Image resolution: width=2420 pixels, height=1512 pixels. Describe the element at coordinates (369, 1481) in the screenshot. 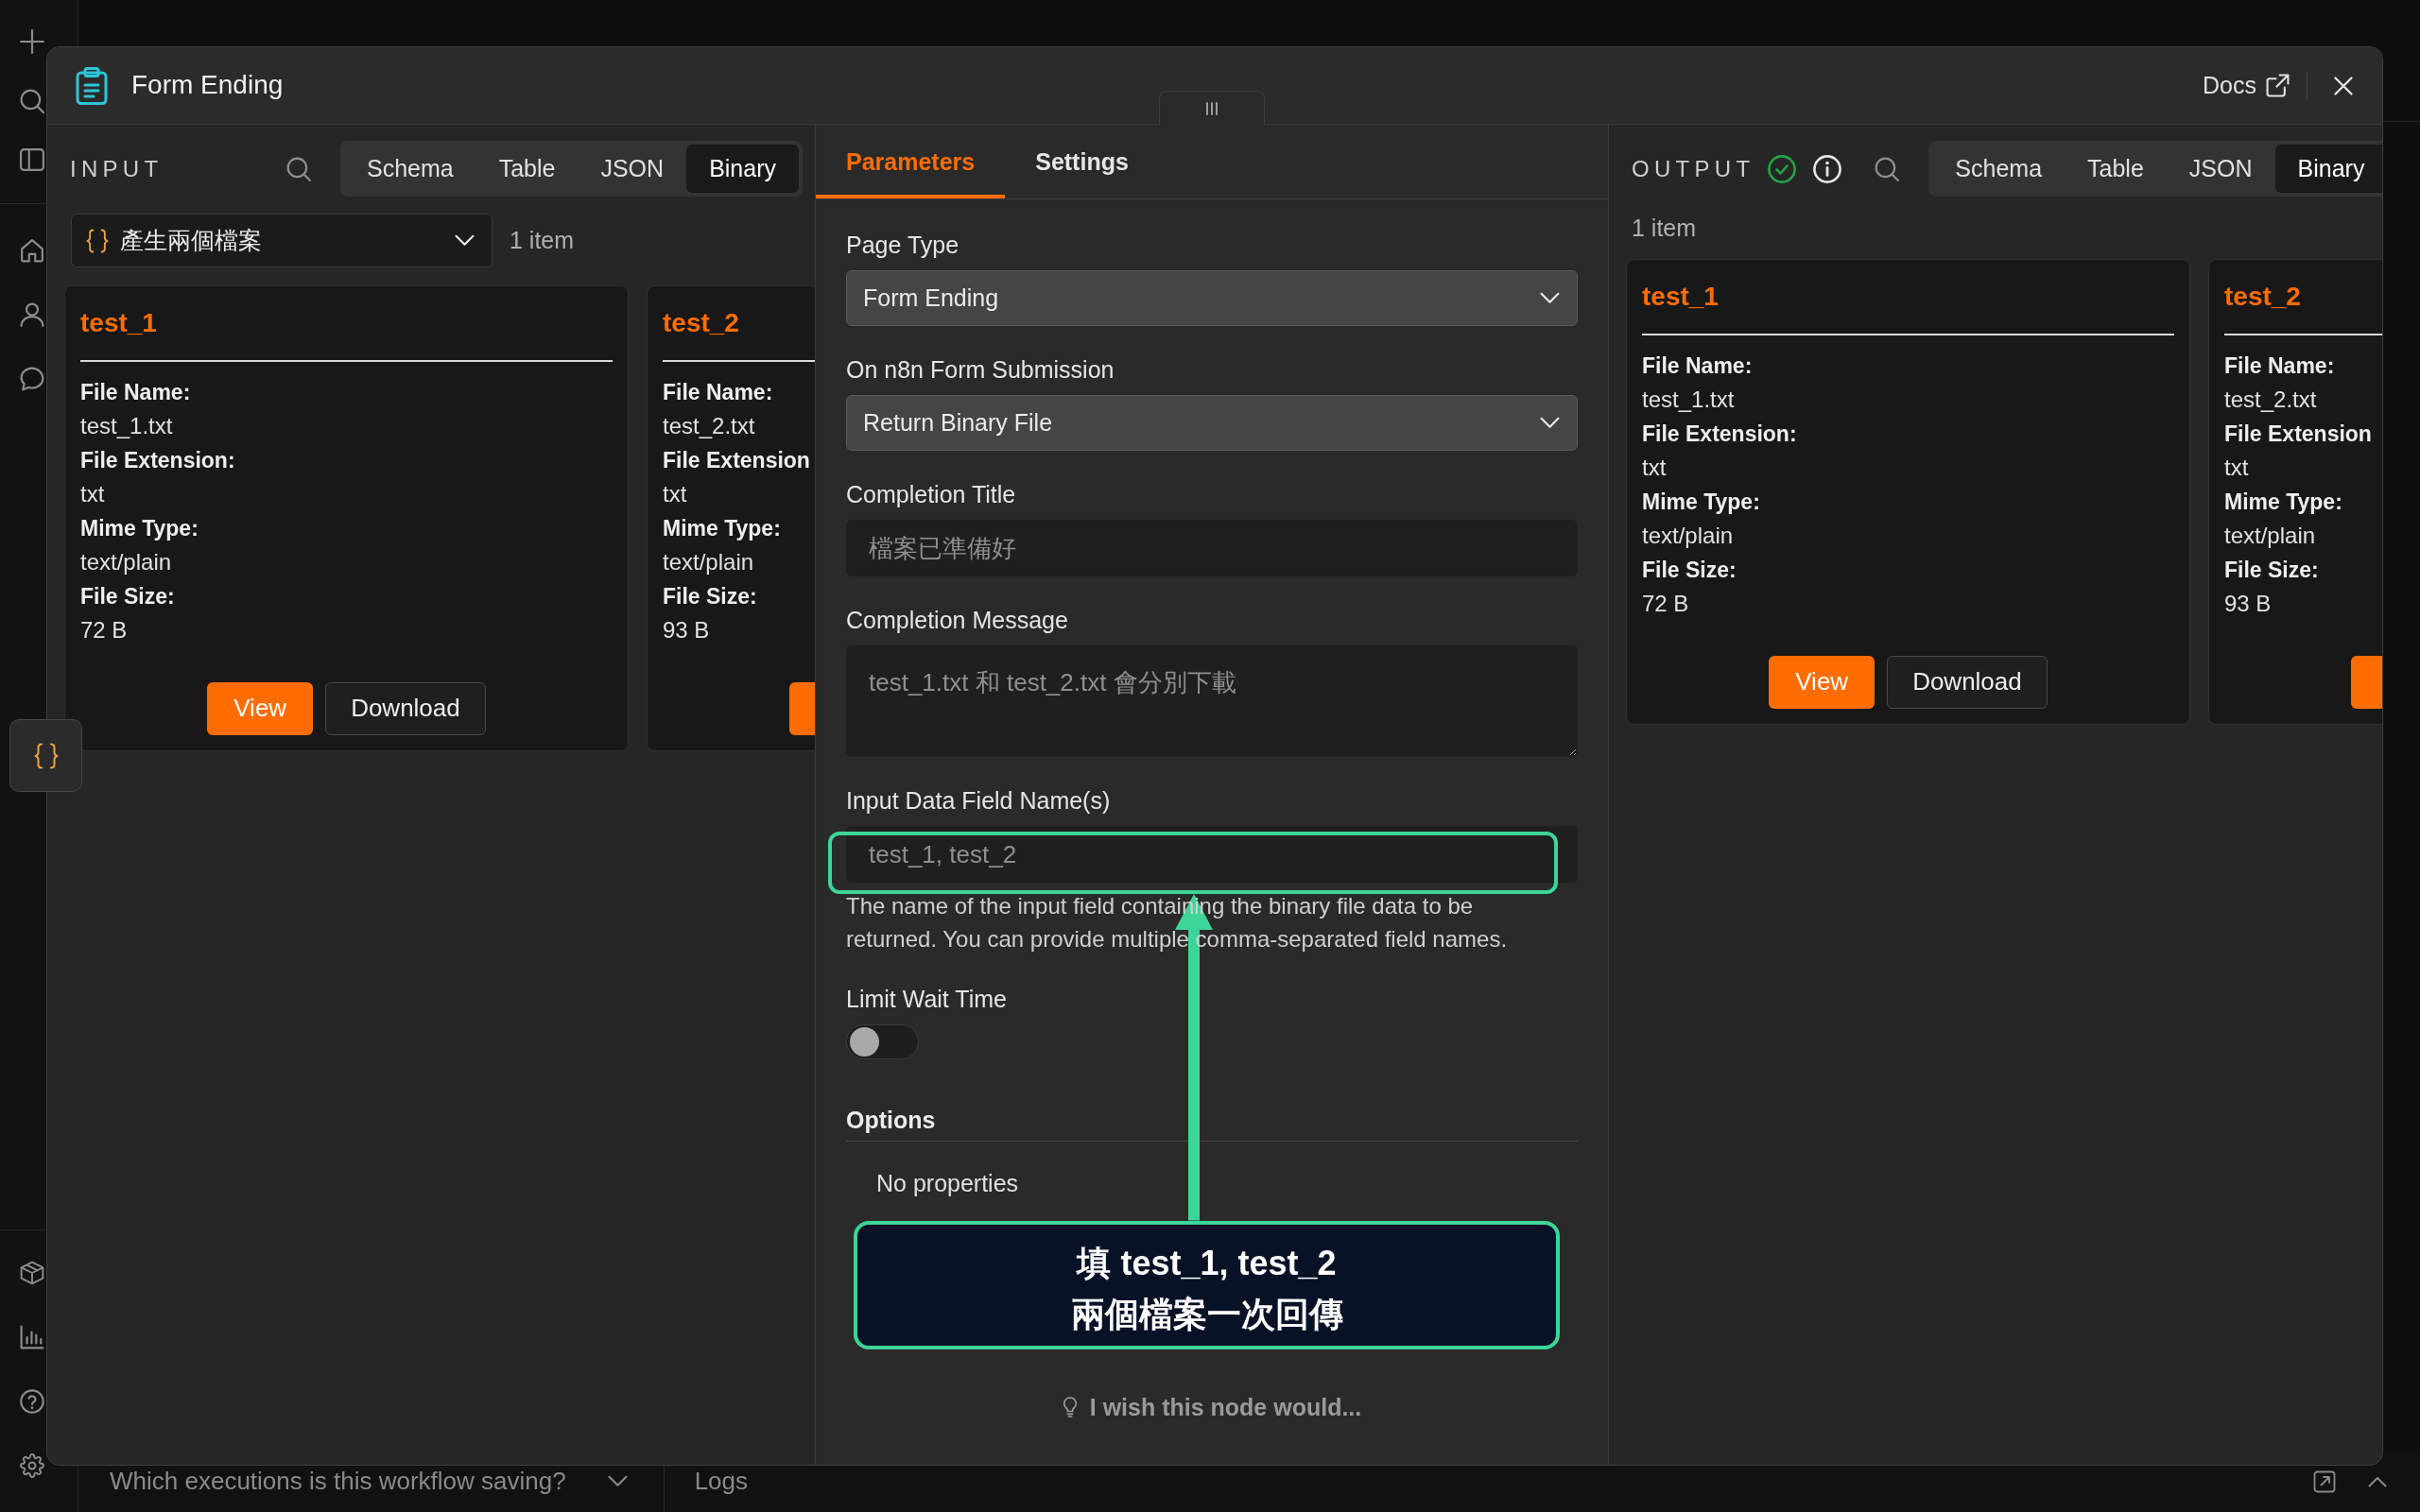

I see `executions-dropdown: Which executions is this workflow saving?` at that location.